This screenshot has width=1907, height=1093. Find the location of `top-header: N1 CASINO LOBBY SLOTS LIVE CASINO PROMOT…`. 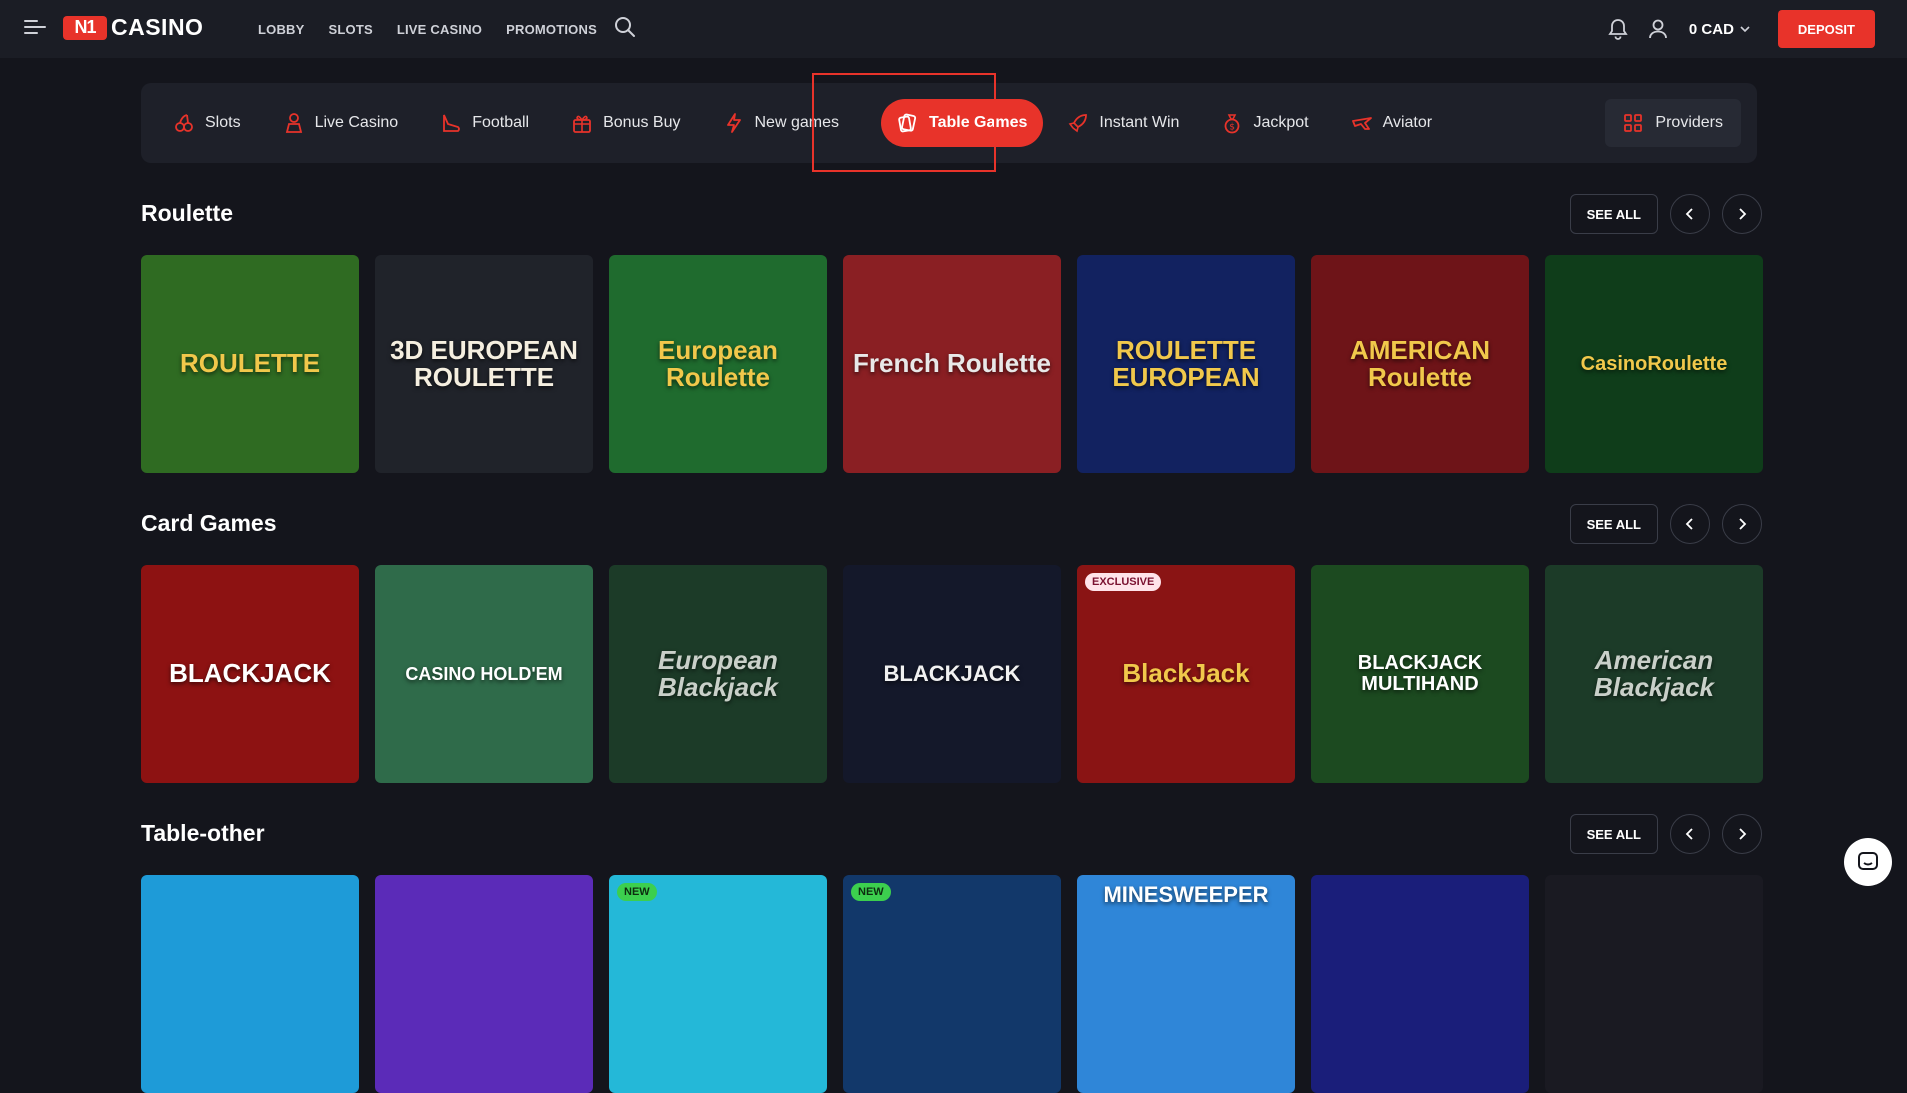

top-header: N1 CASINO LOBBY SLOTS LIVE CASINO PROMOT… is located at coordinates (953, 29).